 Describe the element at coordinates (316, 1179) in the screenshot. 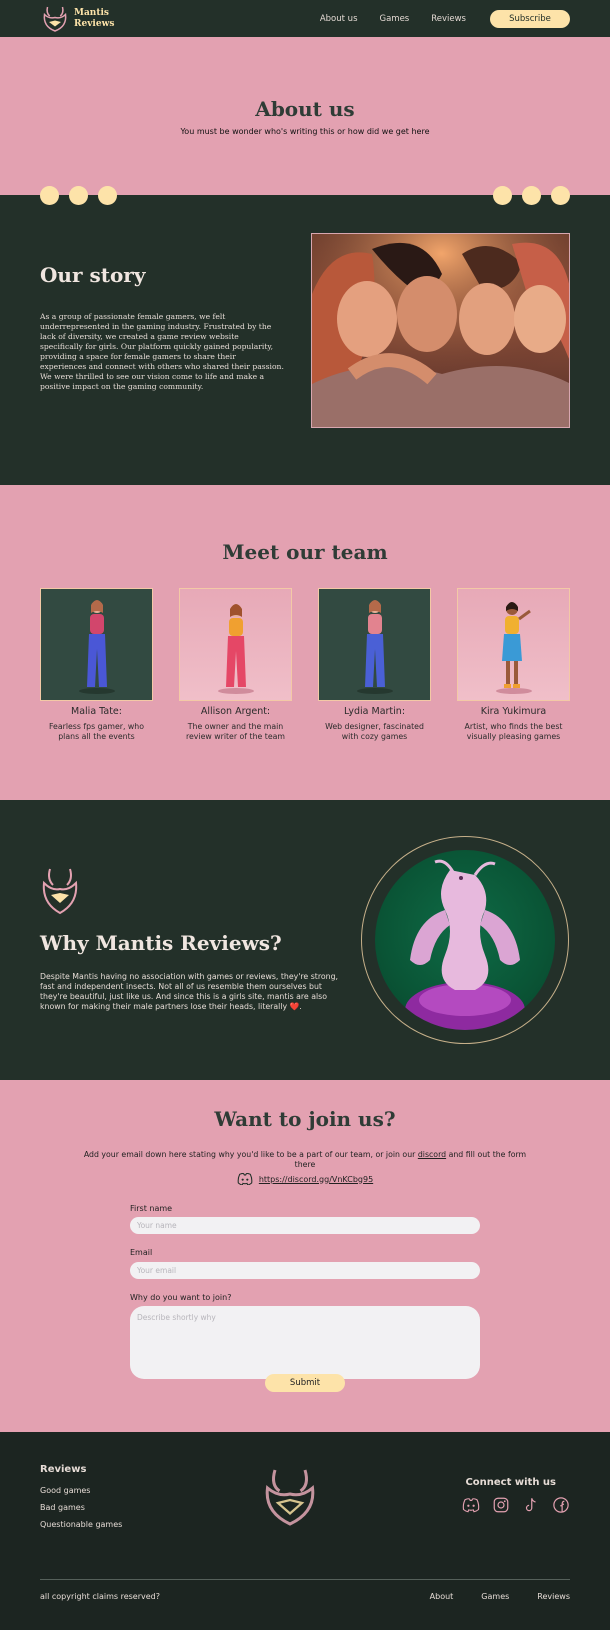

I see `discord-url-link: https://discord.gg/VnKCbg95` at that location.